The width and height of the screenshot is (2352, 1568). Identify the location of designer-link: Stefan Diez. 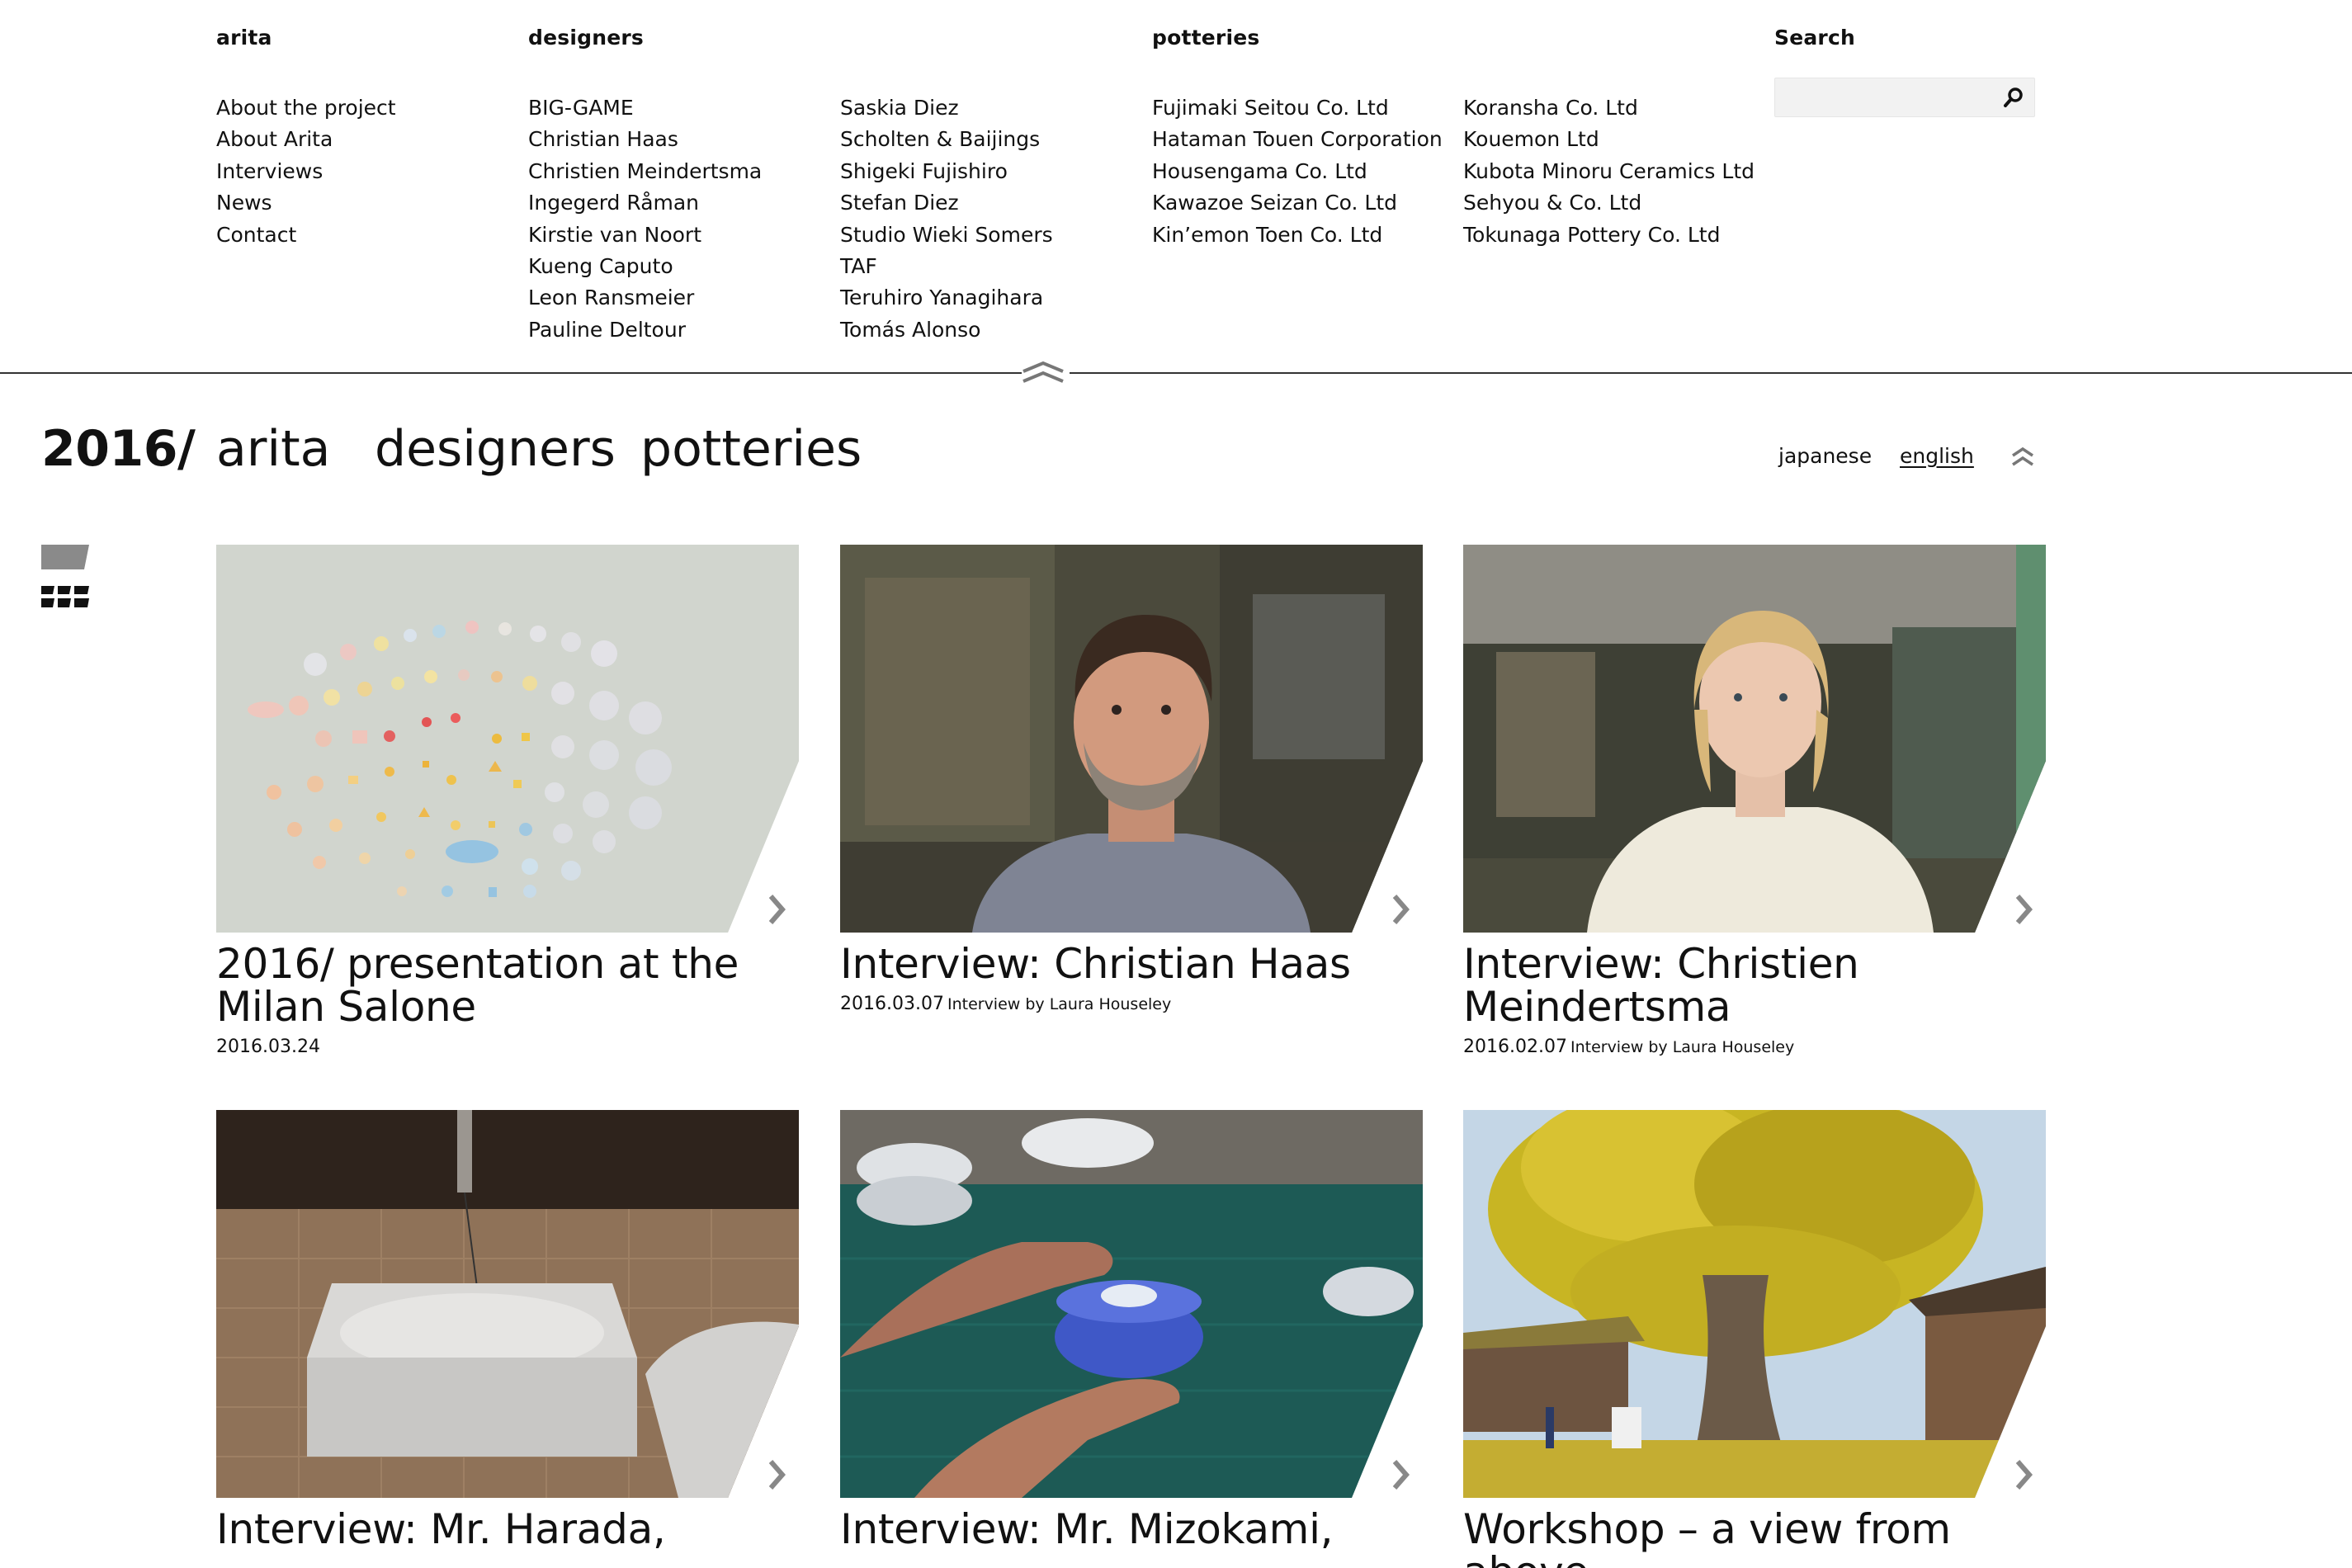
(947, 203).